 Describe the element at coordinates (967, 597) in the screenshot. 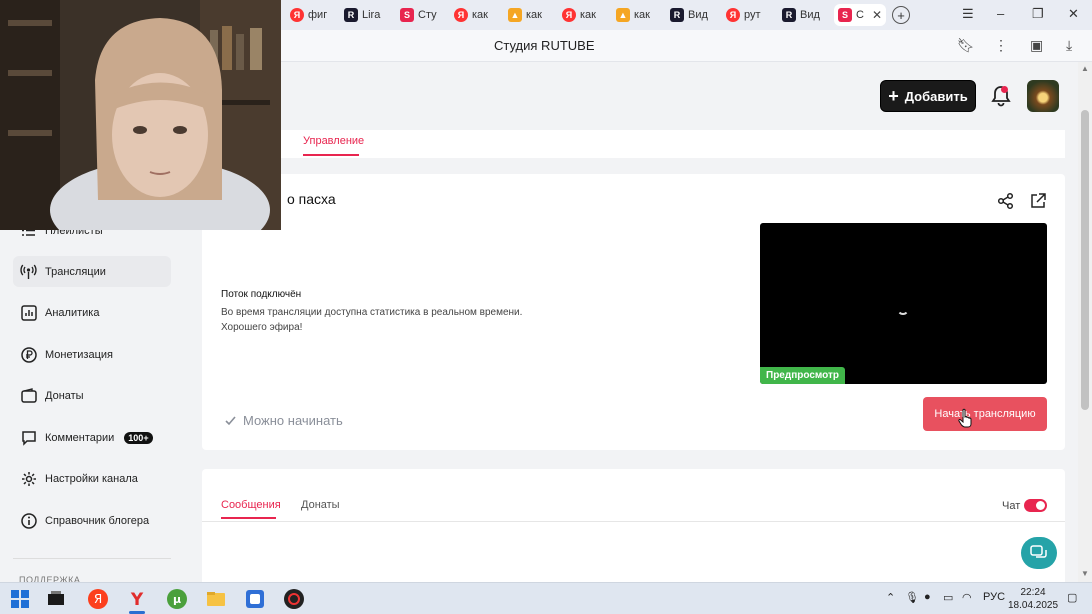

I see `wifi-icon: ◠` at that location.